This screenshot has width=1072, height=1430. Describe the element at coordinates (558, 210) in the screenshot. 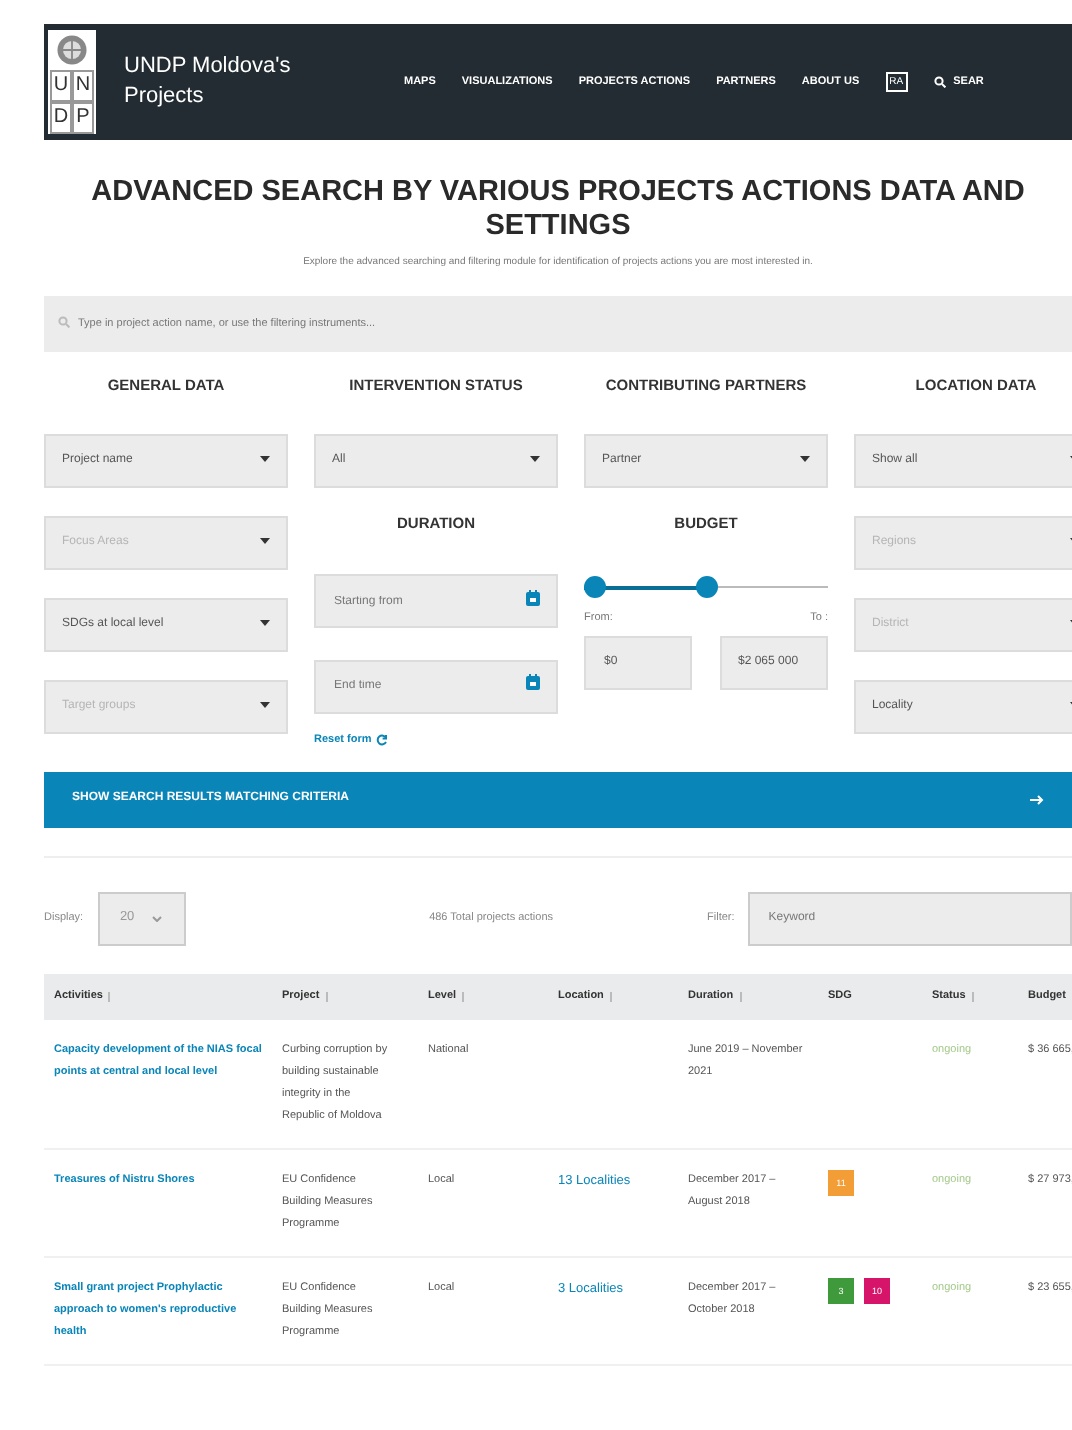

I see `page-title: ADVANCED SEARCH BY VARIOUS PROJECTS ACTIONS DATA AND SETTINGS` at that location.